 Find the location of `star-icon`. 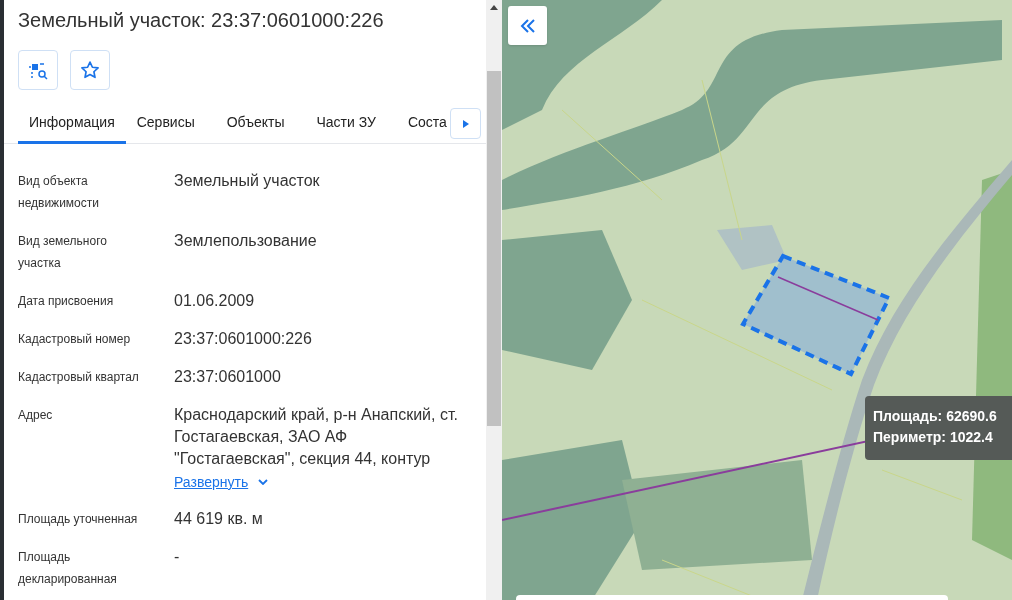

star-icon is located at coordinates (90, 70).